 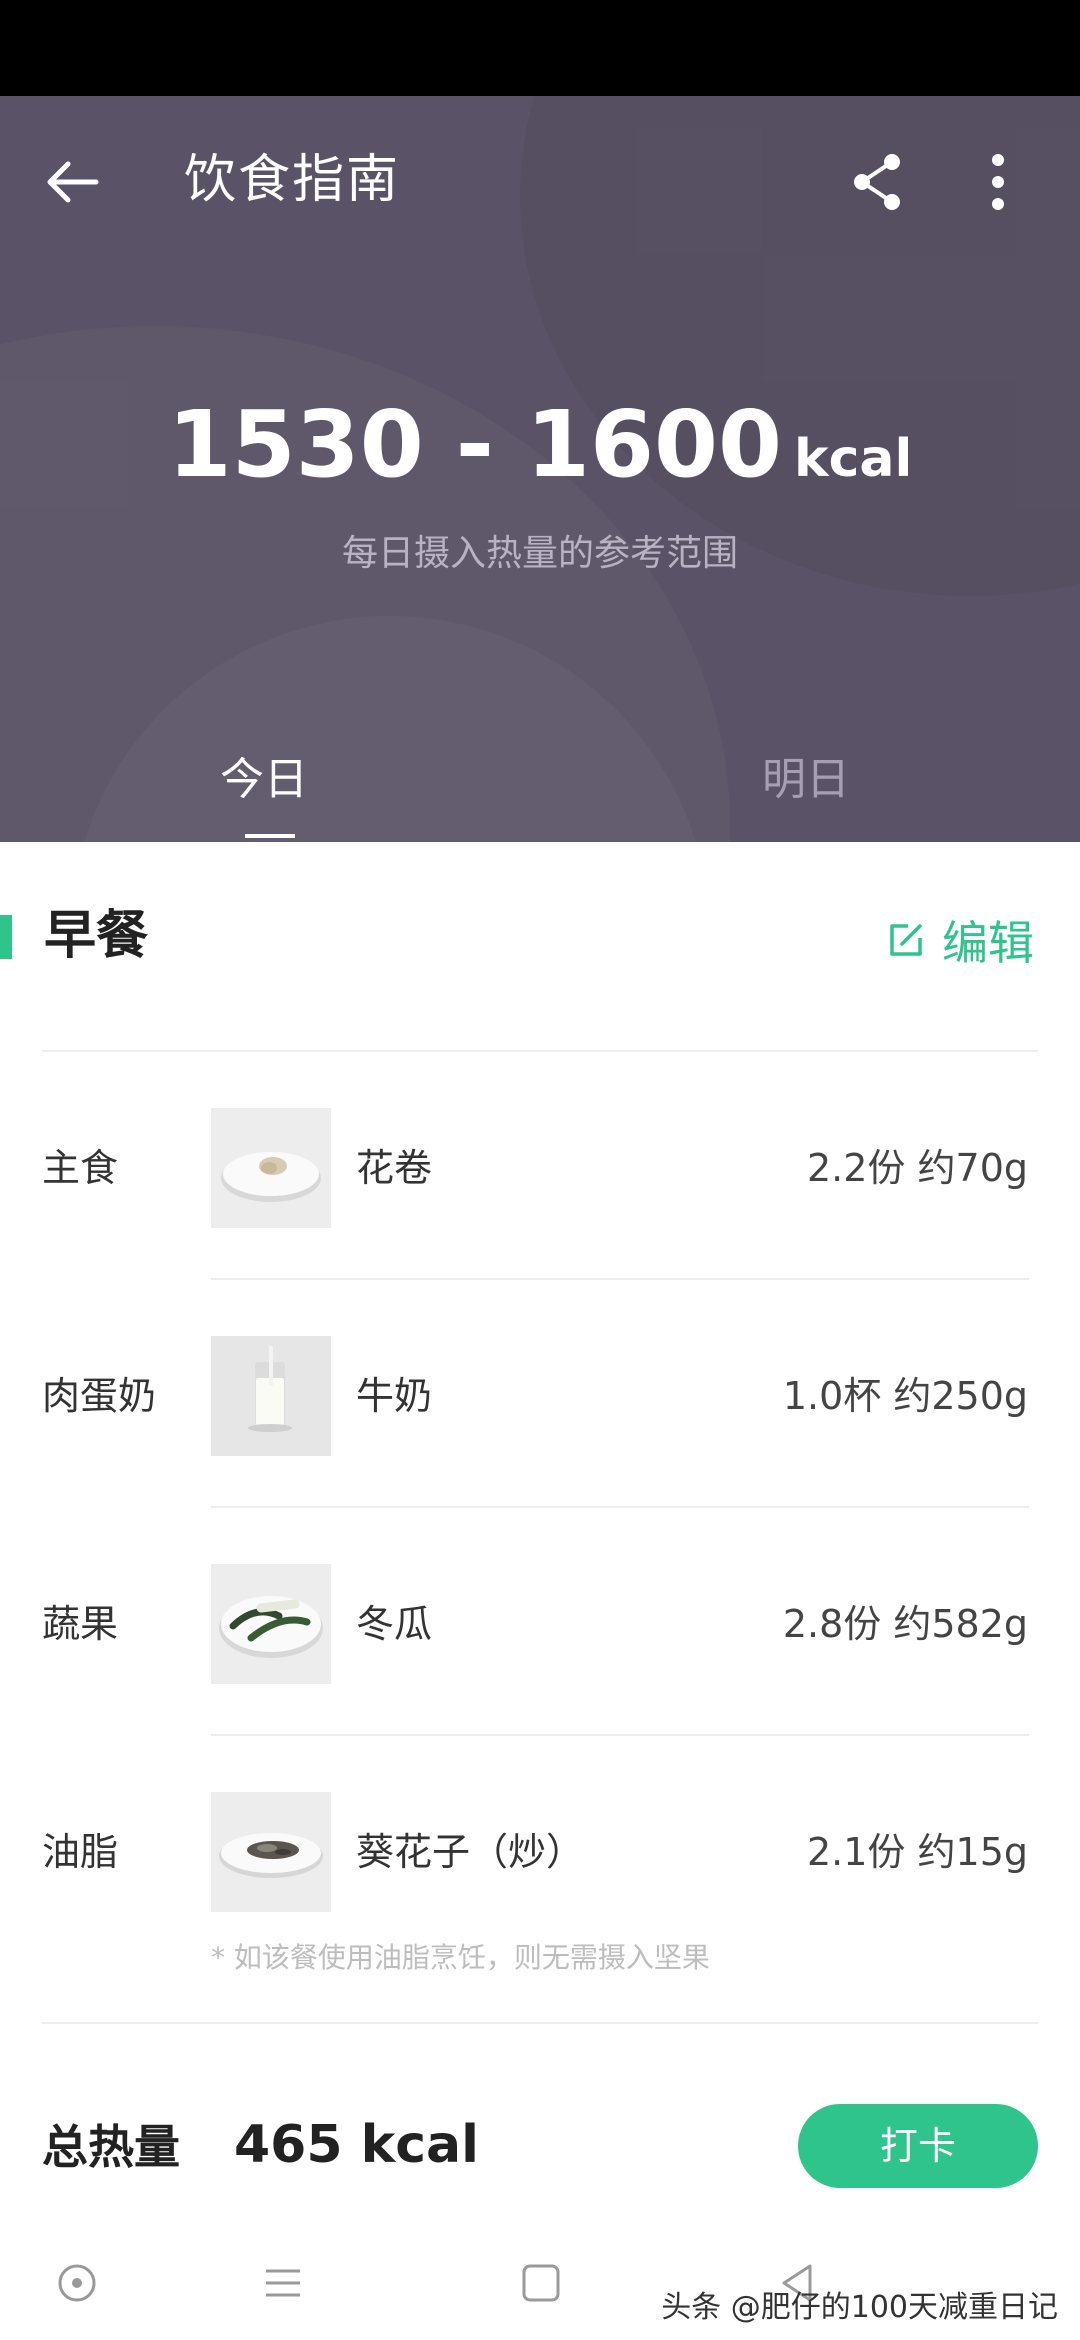 What do you see at coordinates (356, 2145) in the screenshot?
I see `total-kcal-value: 465 kcal` at bounding box center [356, 2145].